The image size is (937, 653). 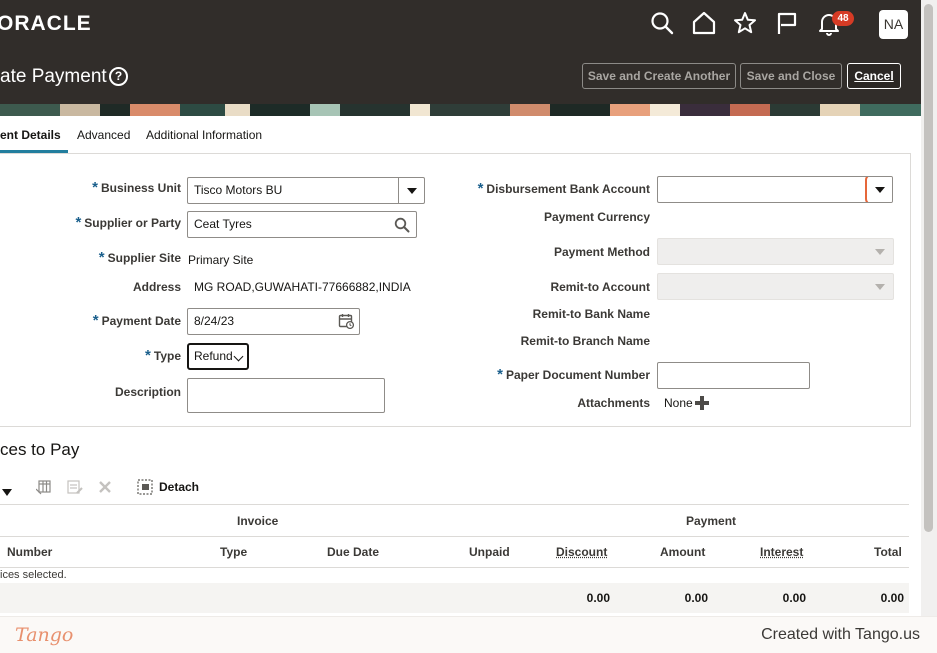 What do you see at coordinates (156, 287) in the screenshot?
I see `address-label: Address` at bounding box center [156, 287].